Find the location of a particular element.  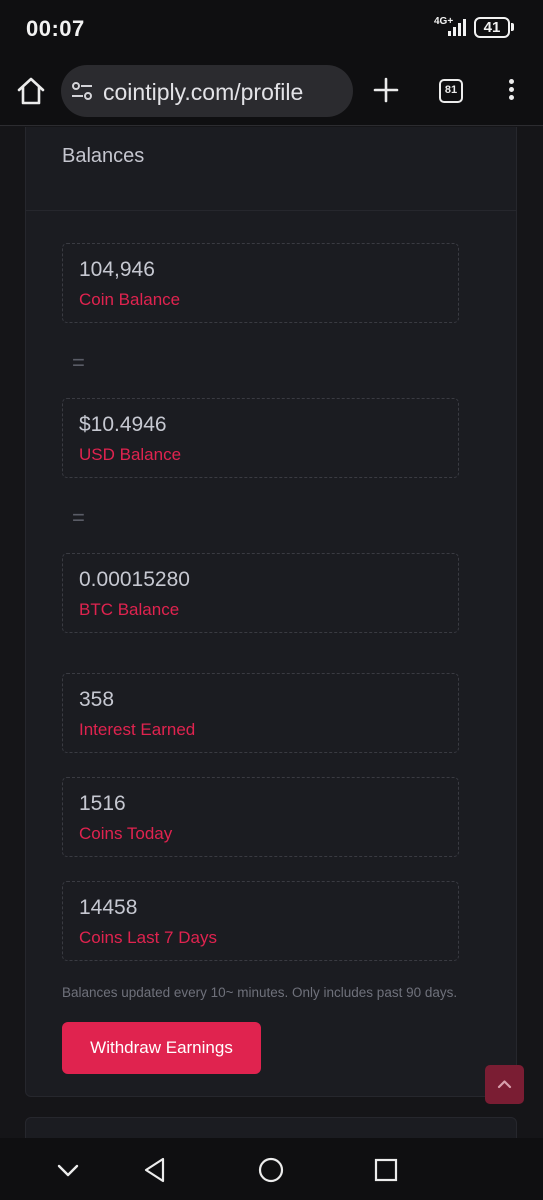

coins-today-box: 1516 Coins Today is located at coordinates (260, 817).